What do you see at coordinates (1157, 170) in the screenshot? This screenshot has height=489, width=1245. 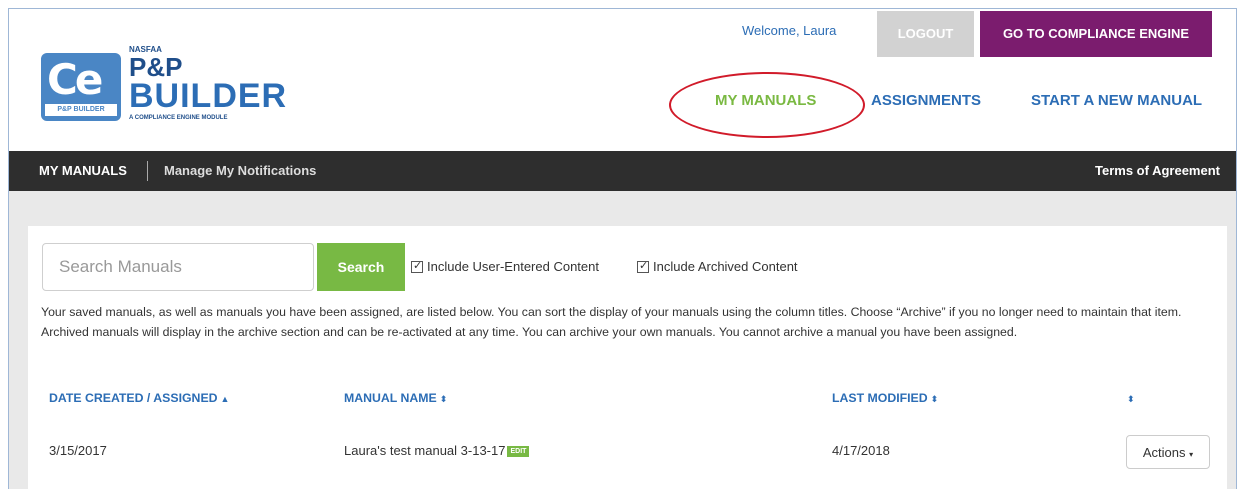 I see `subnav-terms-of-agreement: Terms of Agreement` at bounding box center [1157, 170].